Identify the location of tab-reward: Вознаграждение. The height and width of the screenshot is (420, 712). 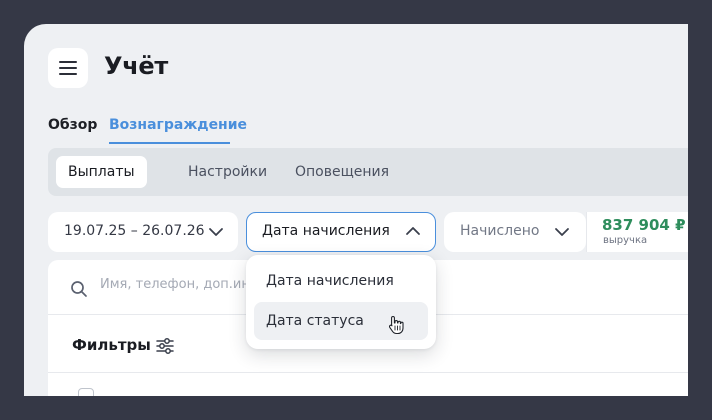
(178, 125).